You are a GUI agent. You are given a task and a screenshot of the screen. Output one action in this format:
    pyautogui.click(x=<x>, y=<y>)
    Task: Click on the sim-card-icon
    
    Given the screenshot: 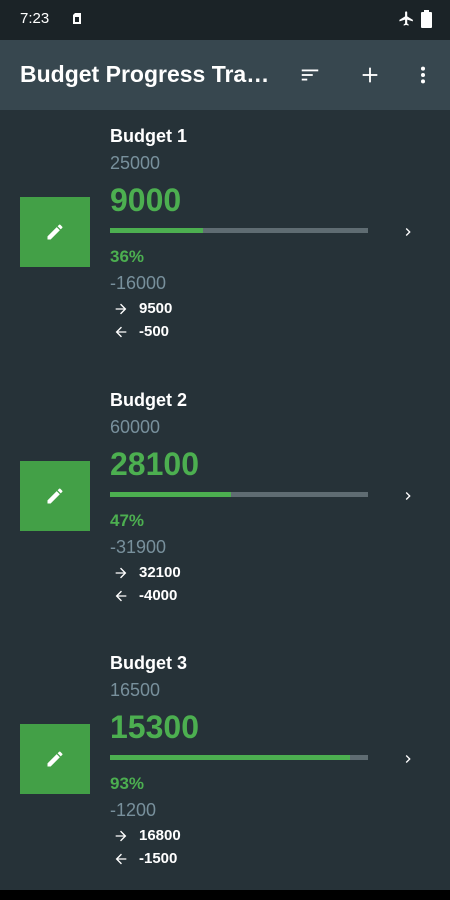 What is the action you would take?
    pyautogui.click(x=77, y=18)
    